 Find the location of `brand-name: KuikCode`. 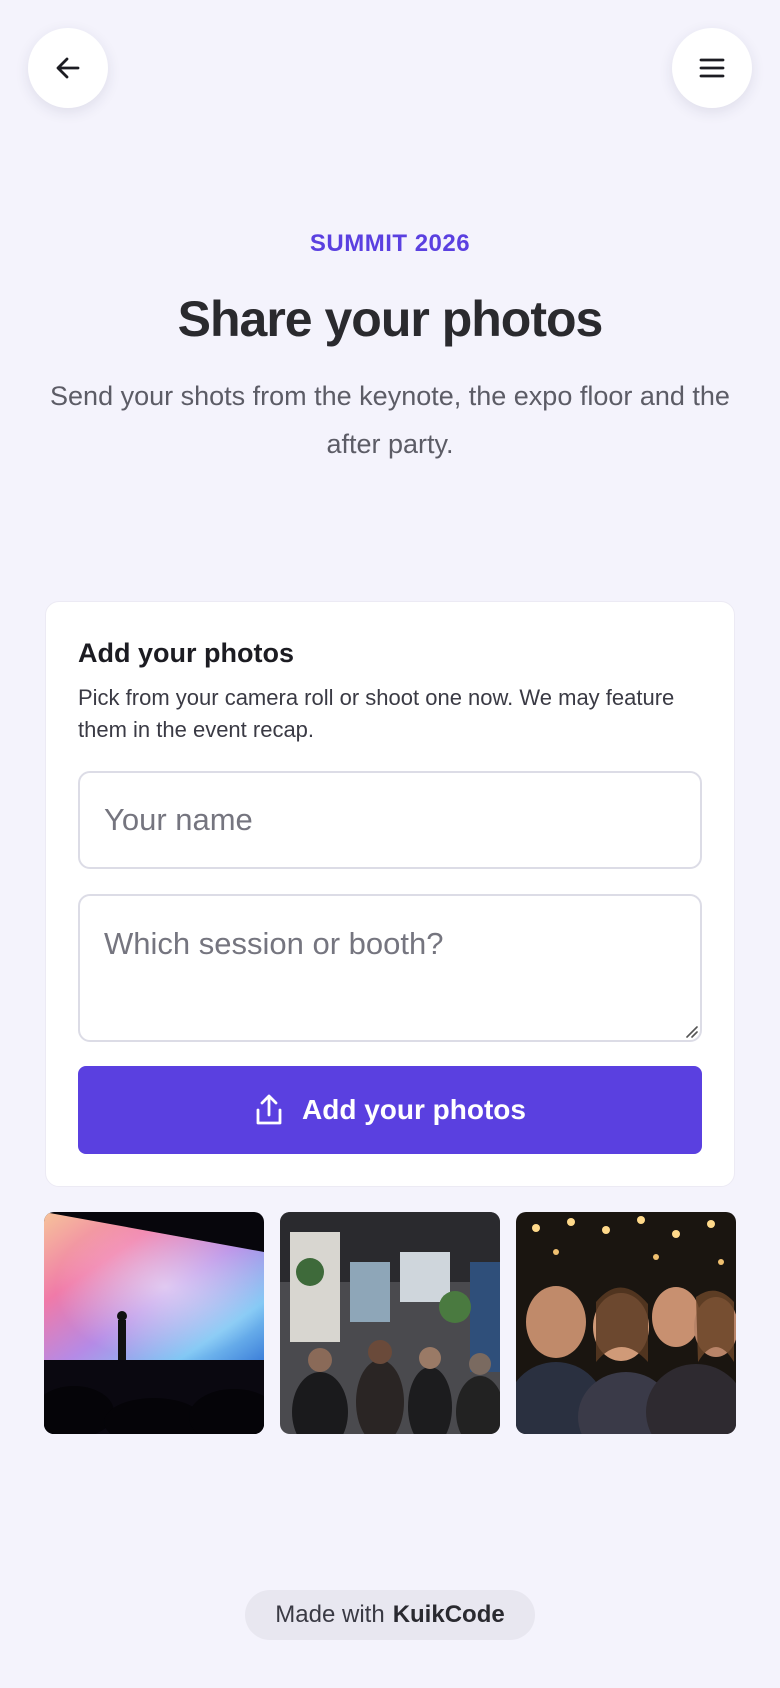

brand-name: KuikCode is located at coordinates (448, 1614).